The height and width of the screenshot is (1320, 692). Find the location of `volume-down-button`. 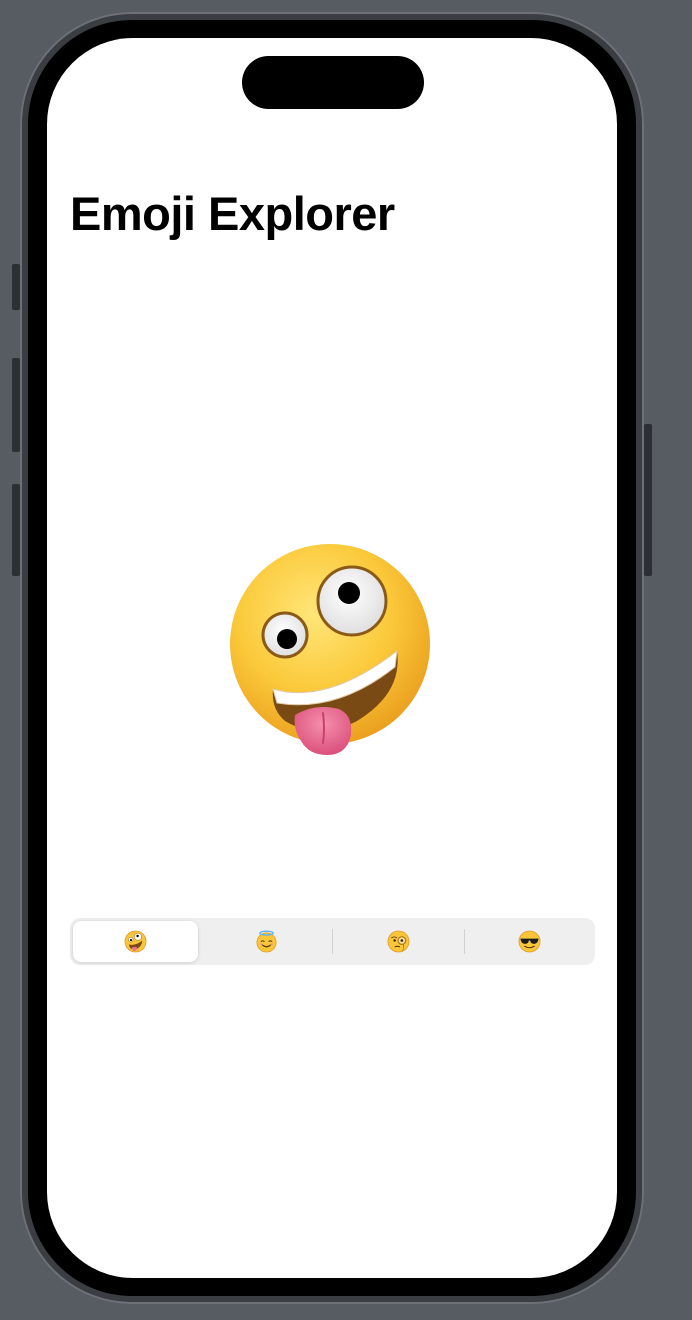

volume-down-button is located at coordinates (16, 530).